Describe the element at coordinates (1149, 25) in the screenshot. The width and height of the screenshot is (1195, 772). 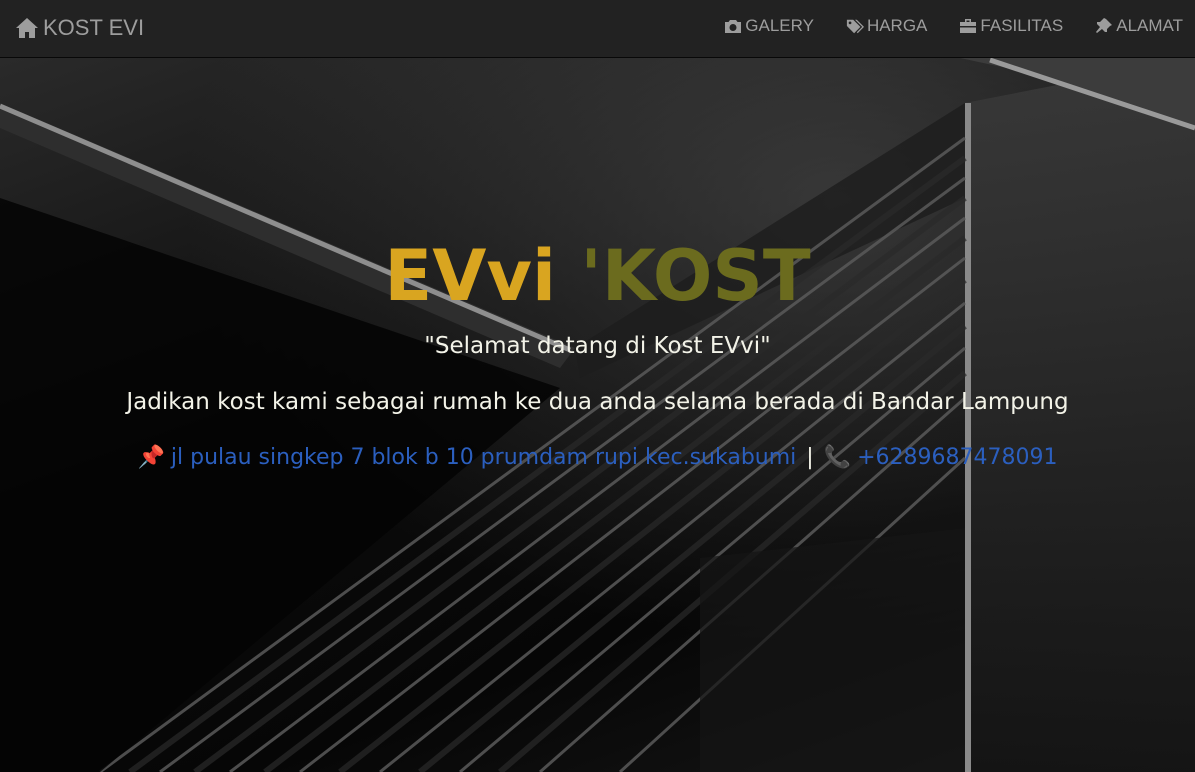
I see `nav-label-alamat: ALAMAT` at that location.